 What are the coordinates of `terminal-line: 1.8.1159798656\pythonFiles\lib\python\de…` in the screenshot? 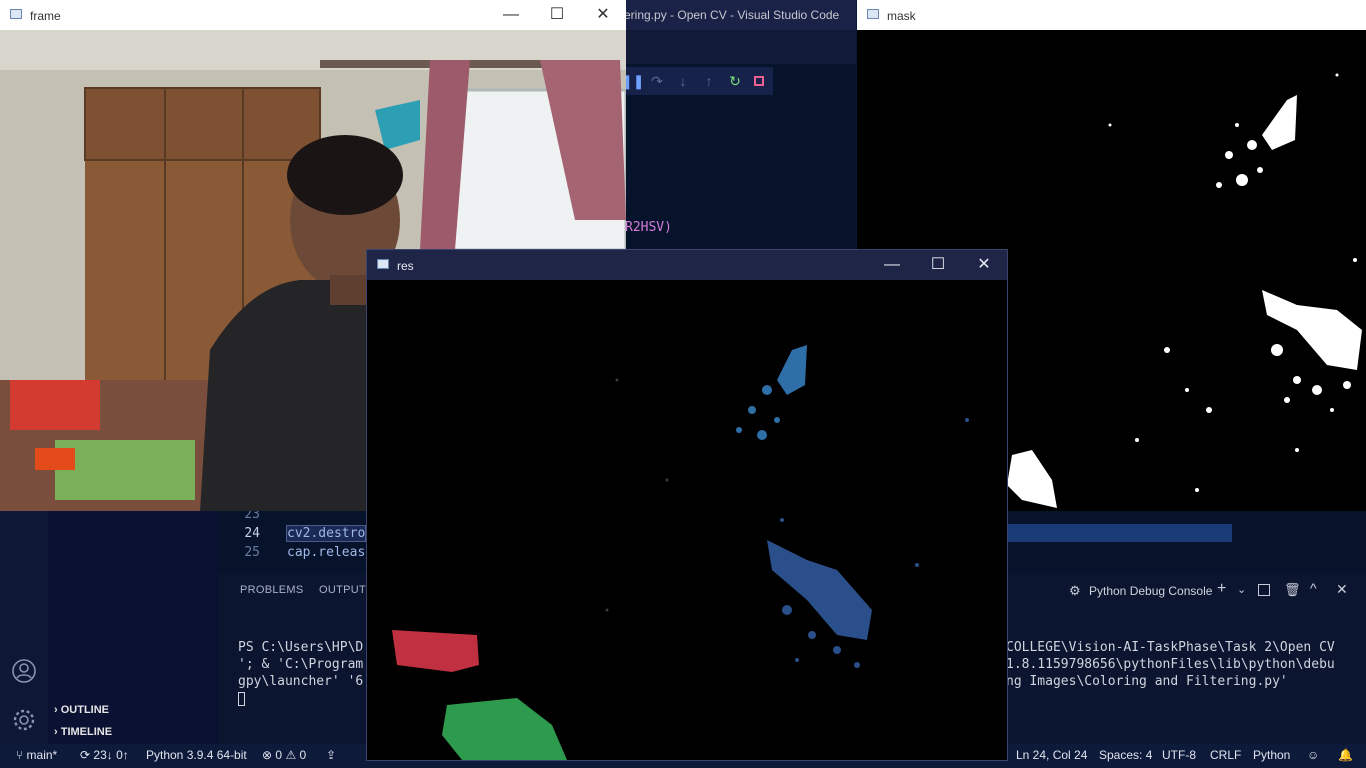 It's located at (1170, 664).